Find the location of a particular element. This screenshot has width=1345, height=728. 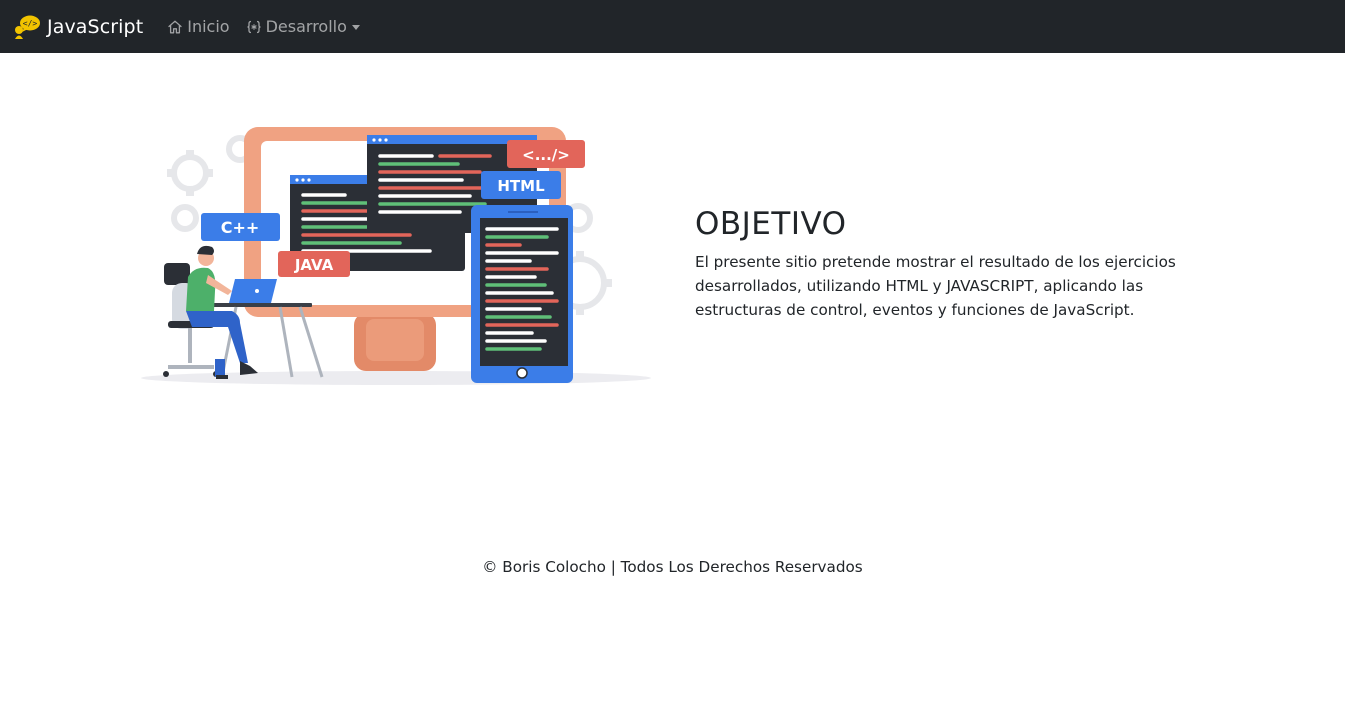

developer-illustration-graphic: <.../> HTML C++ JAVA is located at coordinates (396, 256).